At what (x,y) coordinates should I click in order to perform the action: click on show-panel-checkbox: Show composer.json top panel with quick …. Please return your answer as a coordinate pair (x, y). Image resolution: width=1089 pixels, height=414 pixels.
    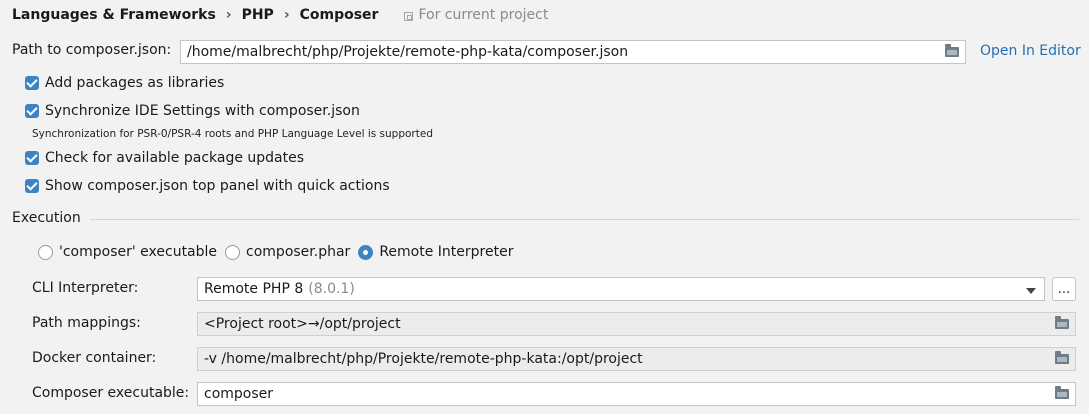
    Looking at the image, I should click on (207, 186).